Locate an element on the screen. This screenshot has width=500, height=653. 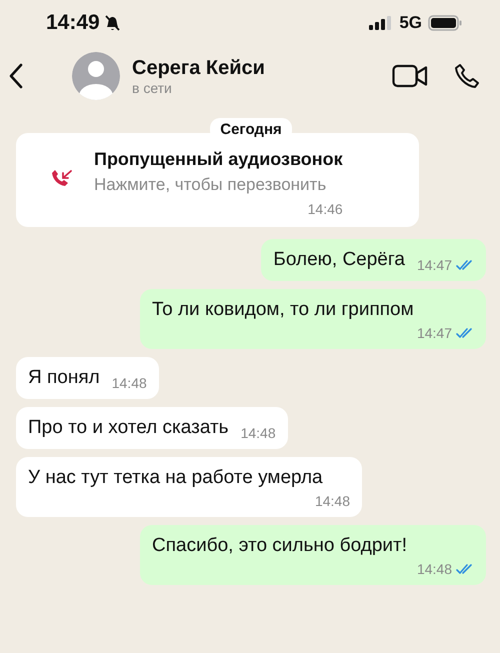
message-text: У нас тут тетка на работе умерла is located at coordinates (176, 478).